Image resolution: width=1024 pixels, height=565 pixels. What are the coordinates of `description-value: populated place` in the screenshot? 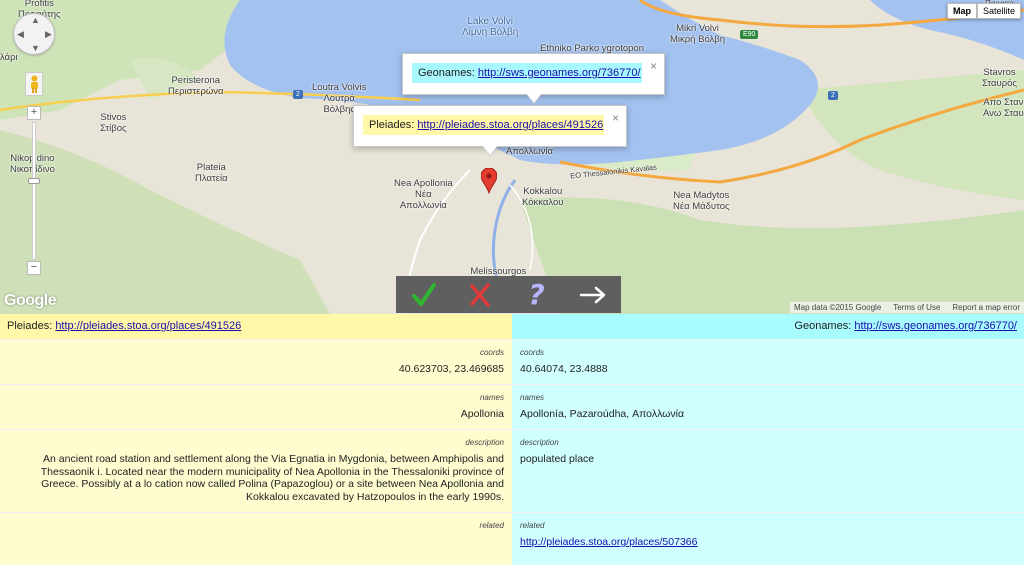 It's located at (557, 459).